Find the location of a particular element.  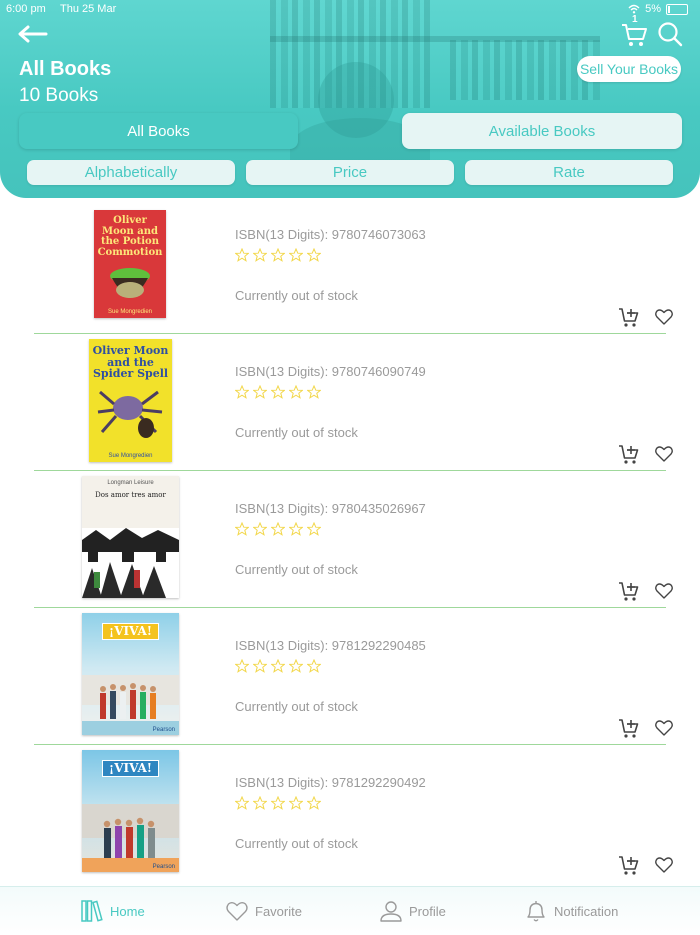

books-icon is located at coordinates (92, 911).